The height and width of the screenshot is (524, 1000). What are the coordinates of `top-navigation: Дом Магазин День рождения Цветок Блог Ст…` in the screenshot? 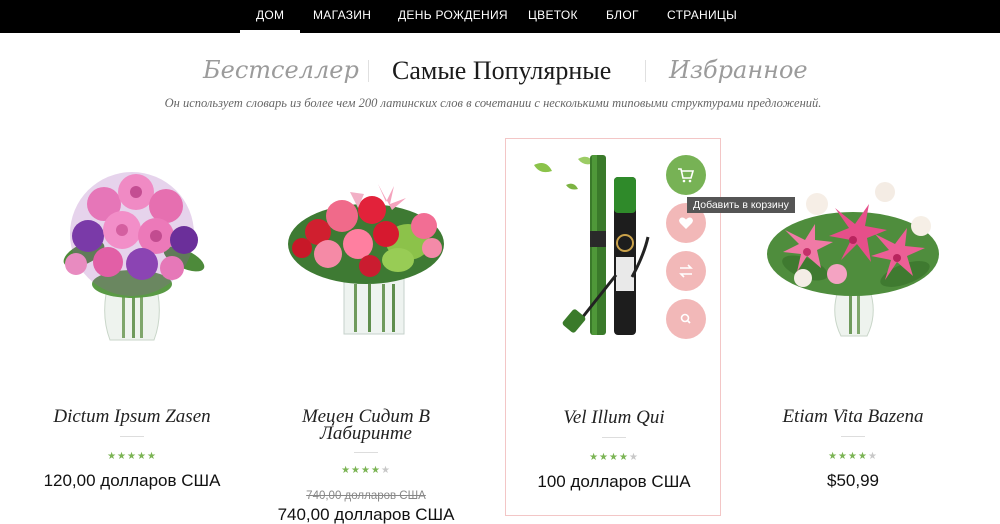 It's located at (500, 16).